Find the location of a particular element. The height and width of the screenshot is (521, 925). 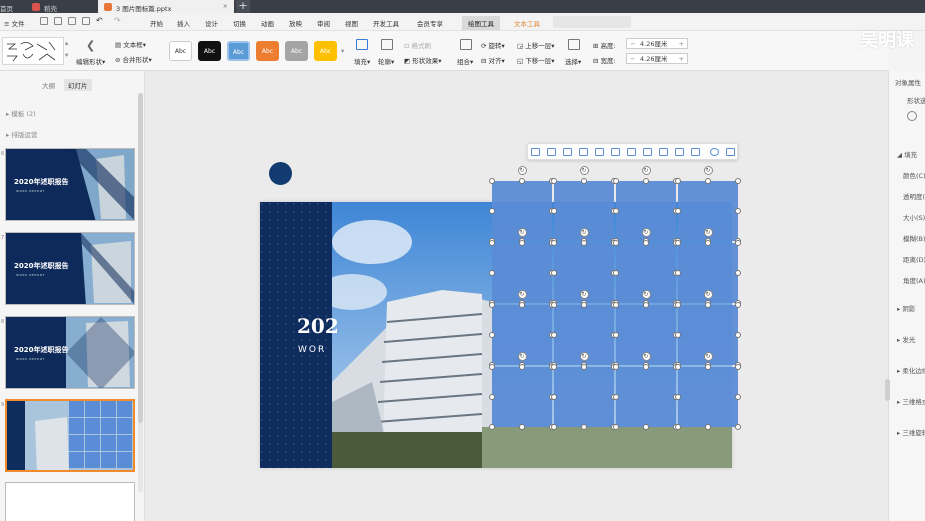

slide-thumbnail-8: 2020年述职报告 WORK REPORT is located at coordinates (70, 352).